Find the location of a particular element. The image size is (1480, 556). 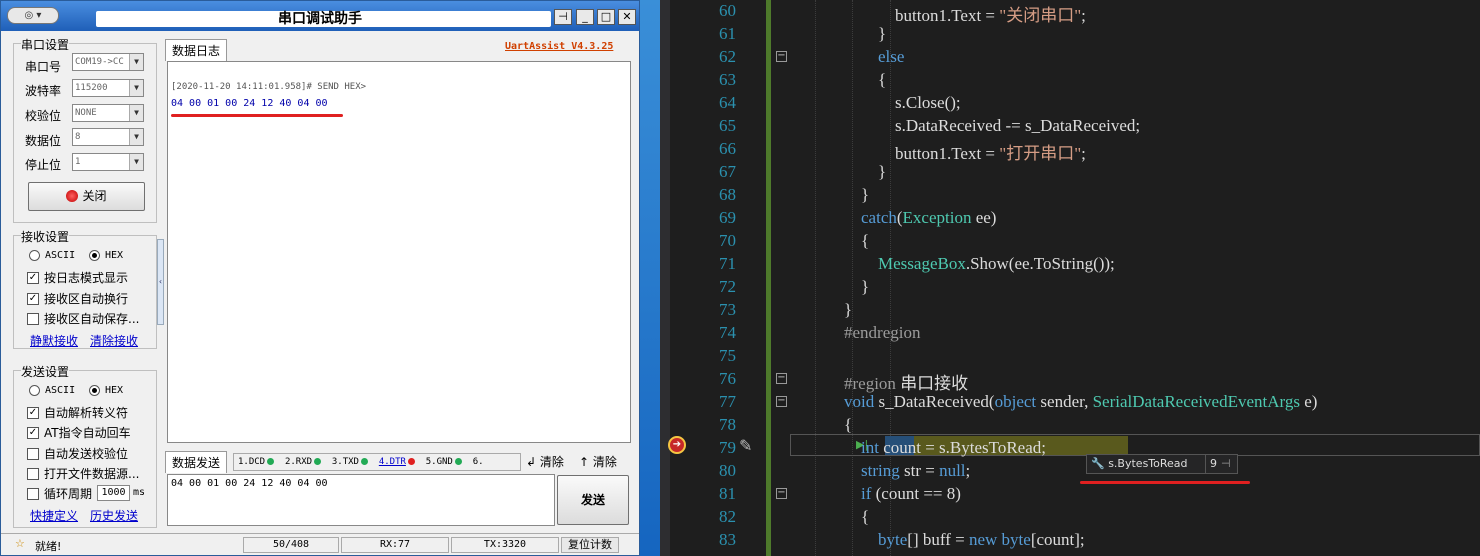

clear-recv-link: 清除接收 is located at coordinates (114, 340).